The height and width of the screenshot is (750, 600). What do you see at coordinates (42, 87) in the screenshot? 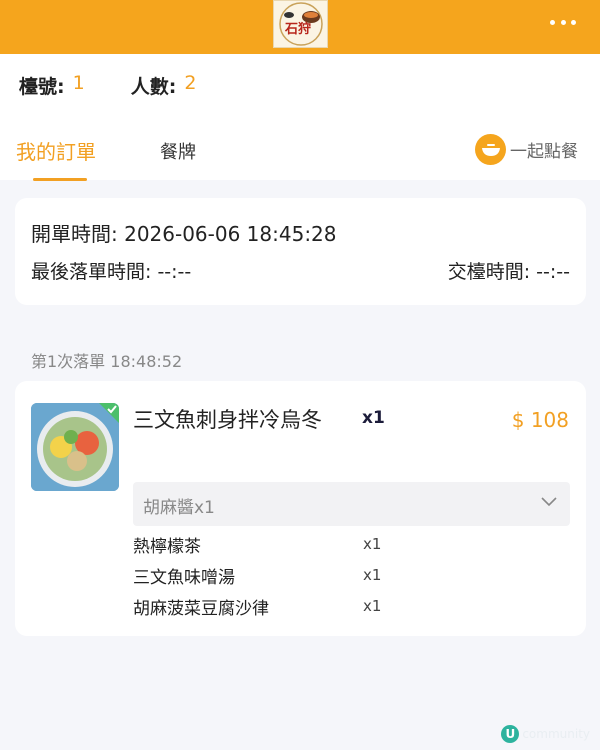
I see `table-label: 檯號:` at bounding box center [42, 87].